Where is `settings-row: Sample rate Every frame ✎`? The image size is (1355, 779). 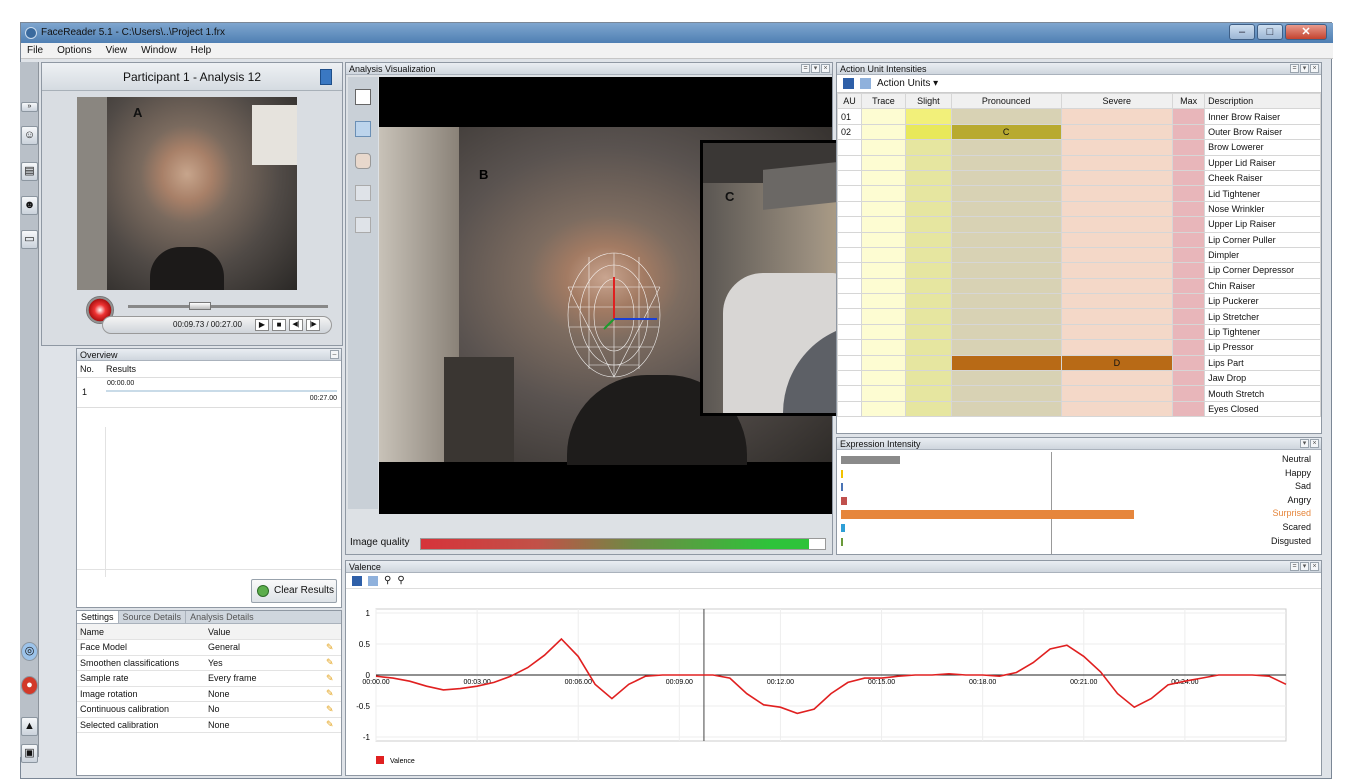
settings-row: Sample rate Every frame ✎ is located at coordinates (209, 678).